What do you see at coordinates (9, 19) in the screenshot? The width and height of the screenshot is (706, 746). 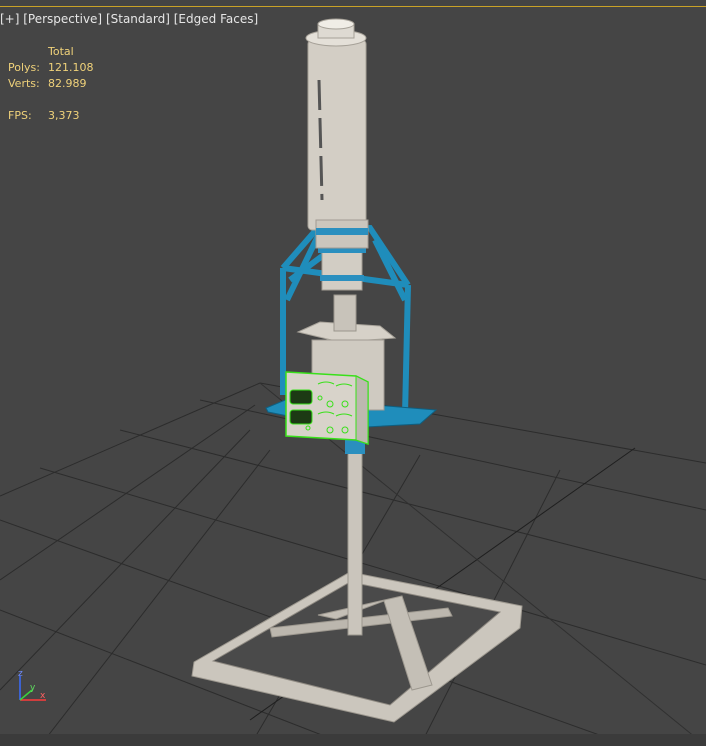 I see `viewport-general-menu: [+]` at bounding box center [9, 19].